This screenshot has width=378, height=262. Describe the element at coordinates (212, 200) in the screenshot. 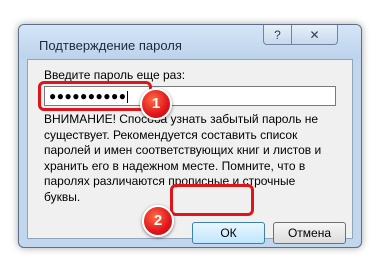

I see `highlight-ok-button` at that location.